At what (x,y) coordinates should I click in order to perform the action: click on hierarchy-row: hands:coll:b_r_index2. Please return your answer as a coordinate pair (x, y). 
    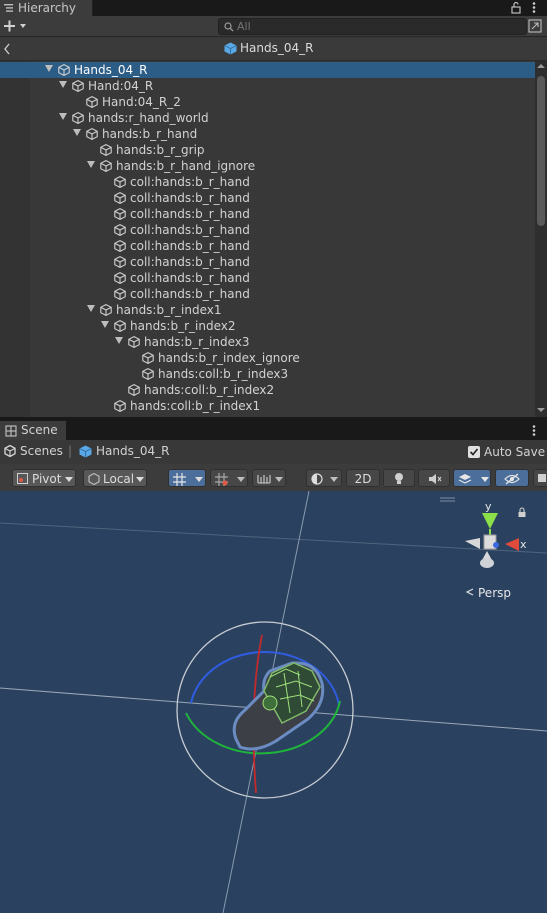
    Looking at the image, I should click on (267, 390).